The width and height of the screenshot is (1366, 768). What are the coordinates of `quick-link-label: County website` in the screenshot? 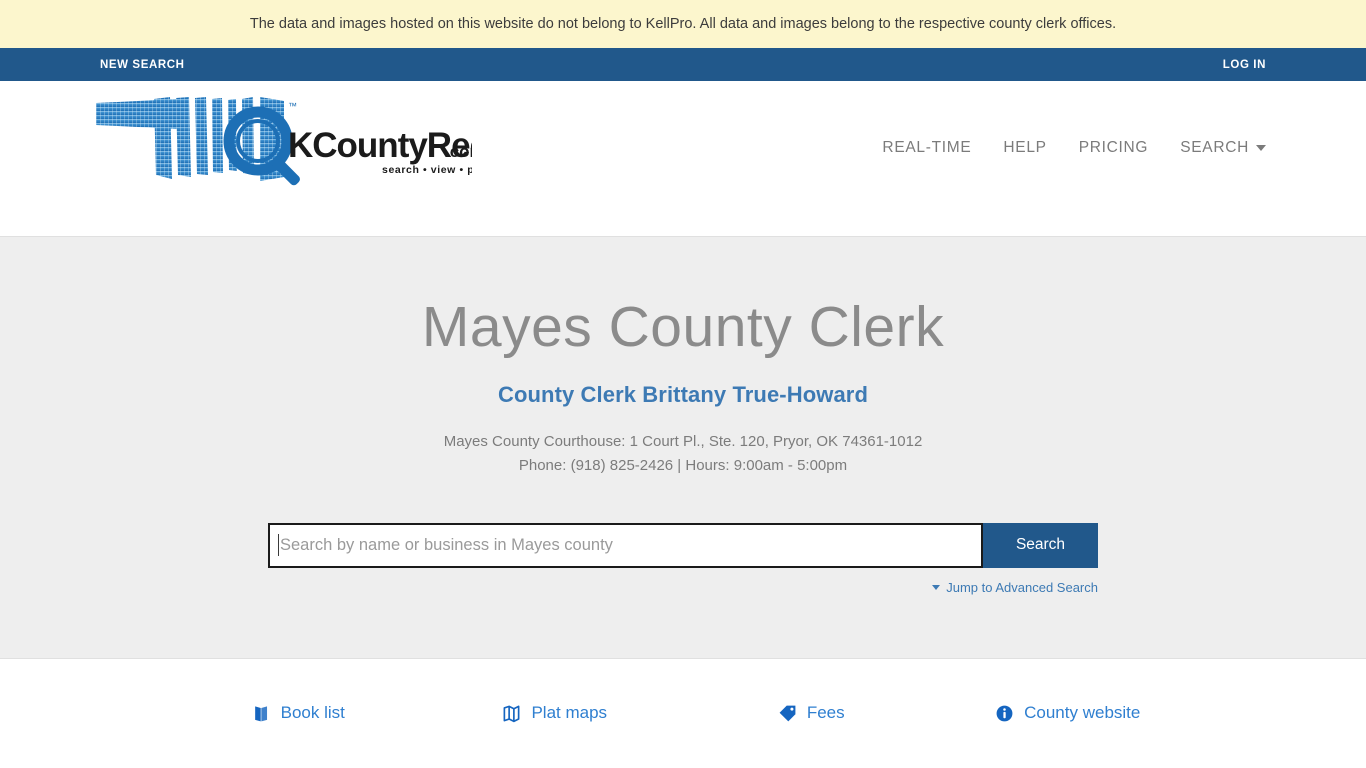 It's located at (1082, 713).